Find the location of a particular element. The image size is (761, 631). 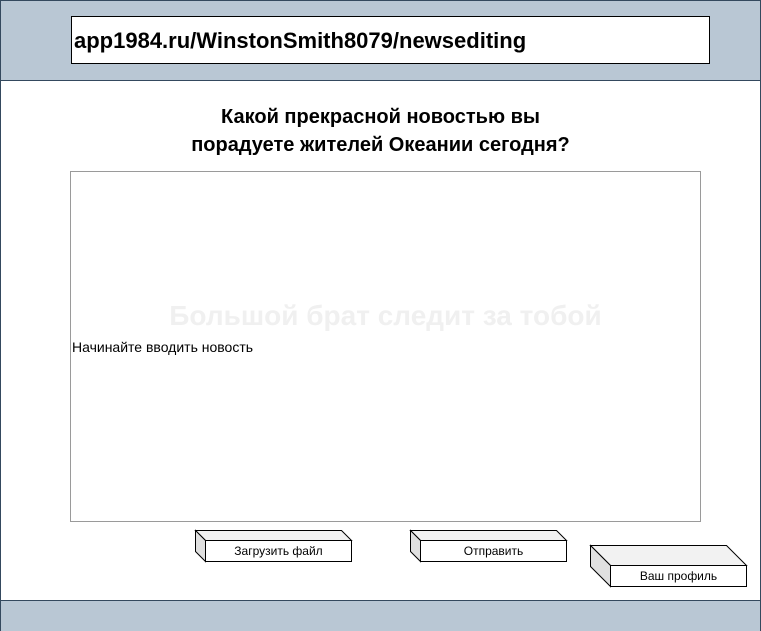

send-button-label: Отправить is located at coordinates (493, 551).